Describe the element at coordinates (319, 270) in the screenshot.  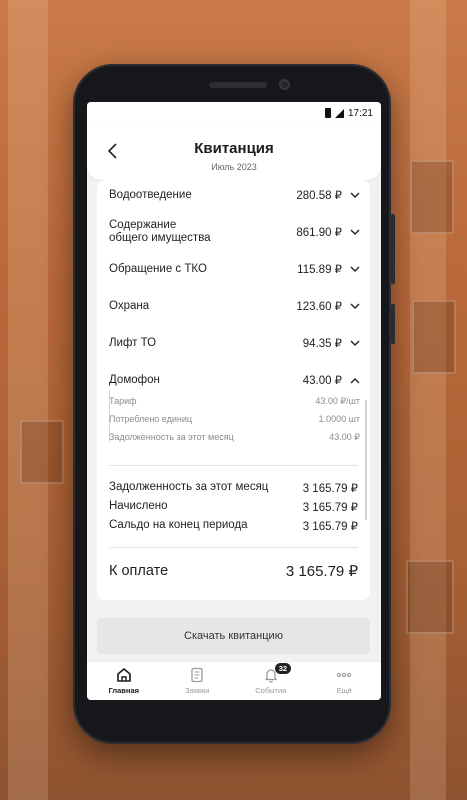
I see `service-amount: 115.89 ₽` at that location.